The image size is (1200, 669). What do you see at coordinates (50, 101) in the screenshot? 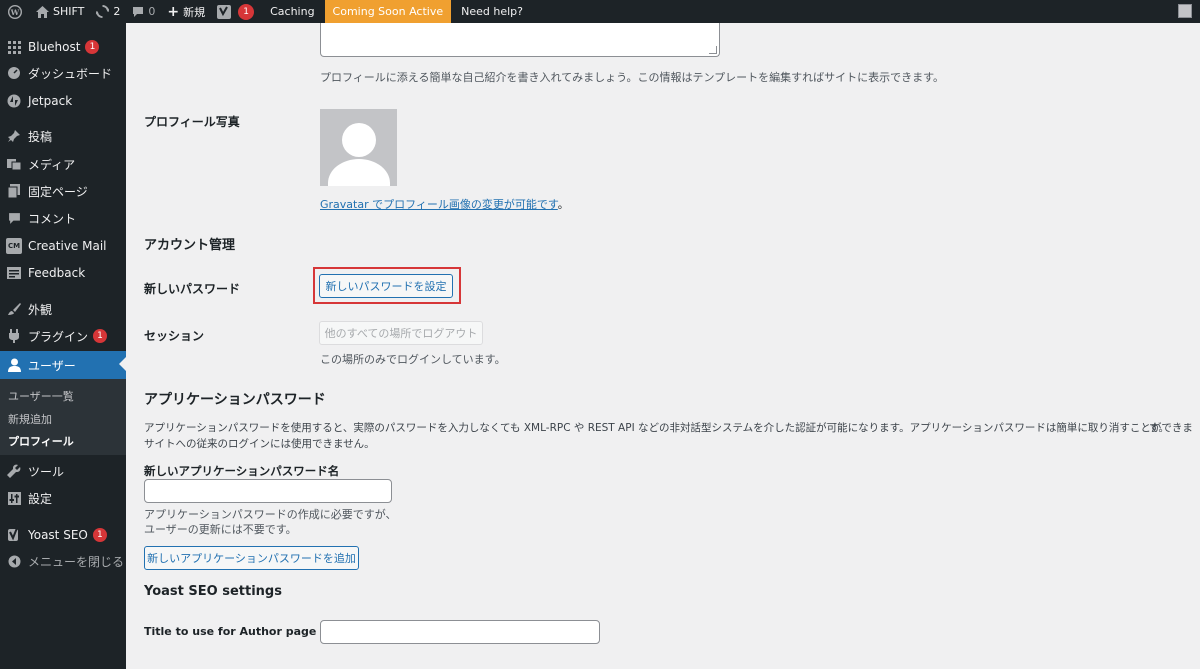
I see `sidebar-item-label: Jetpack` at bounding box center [50, 101].